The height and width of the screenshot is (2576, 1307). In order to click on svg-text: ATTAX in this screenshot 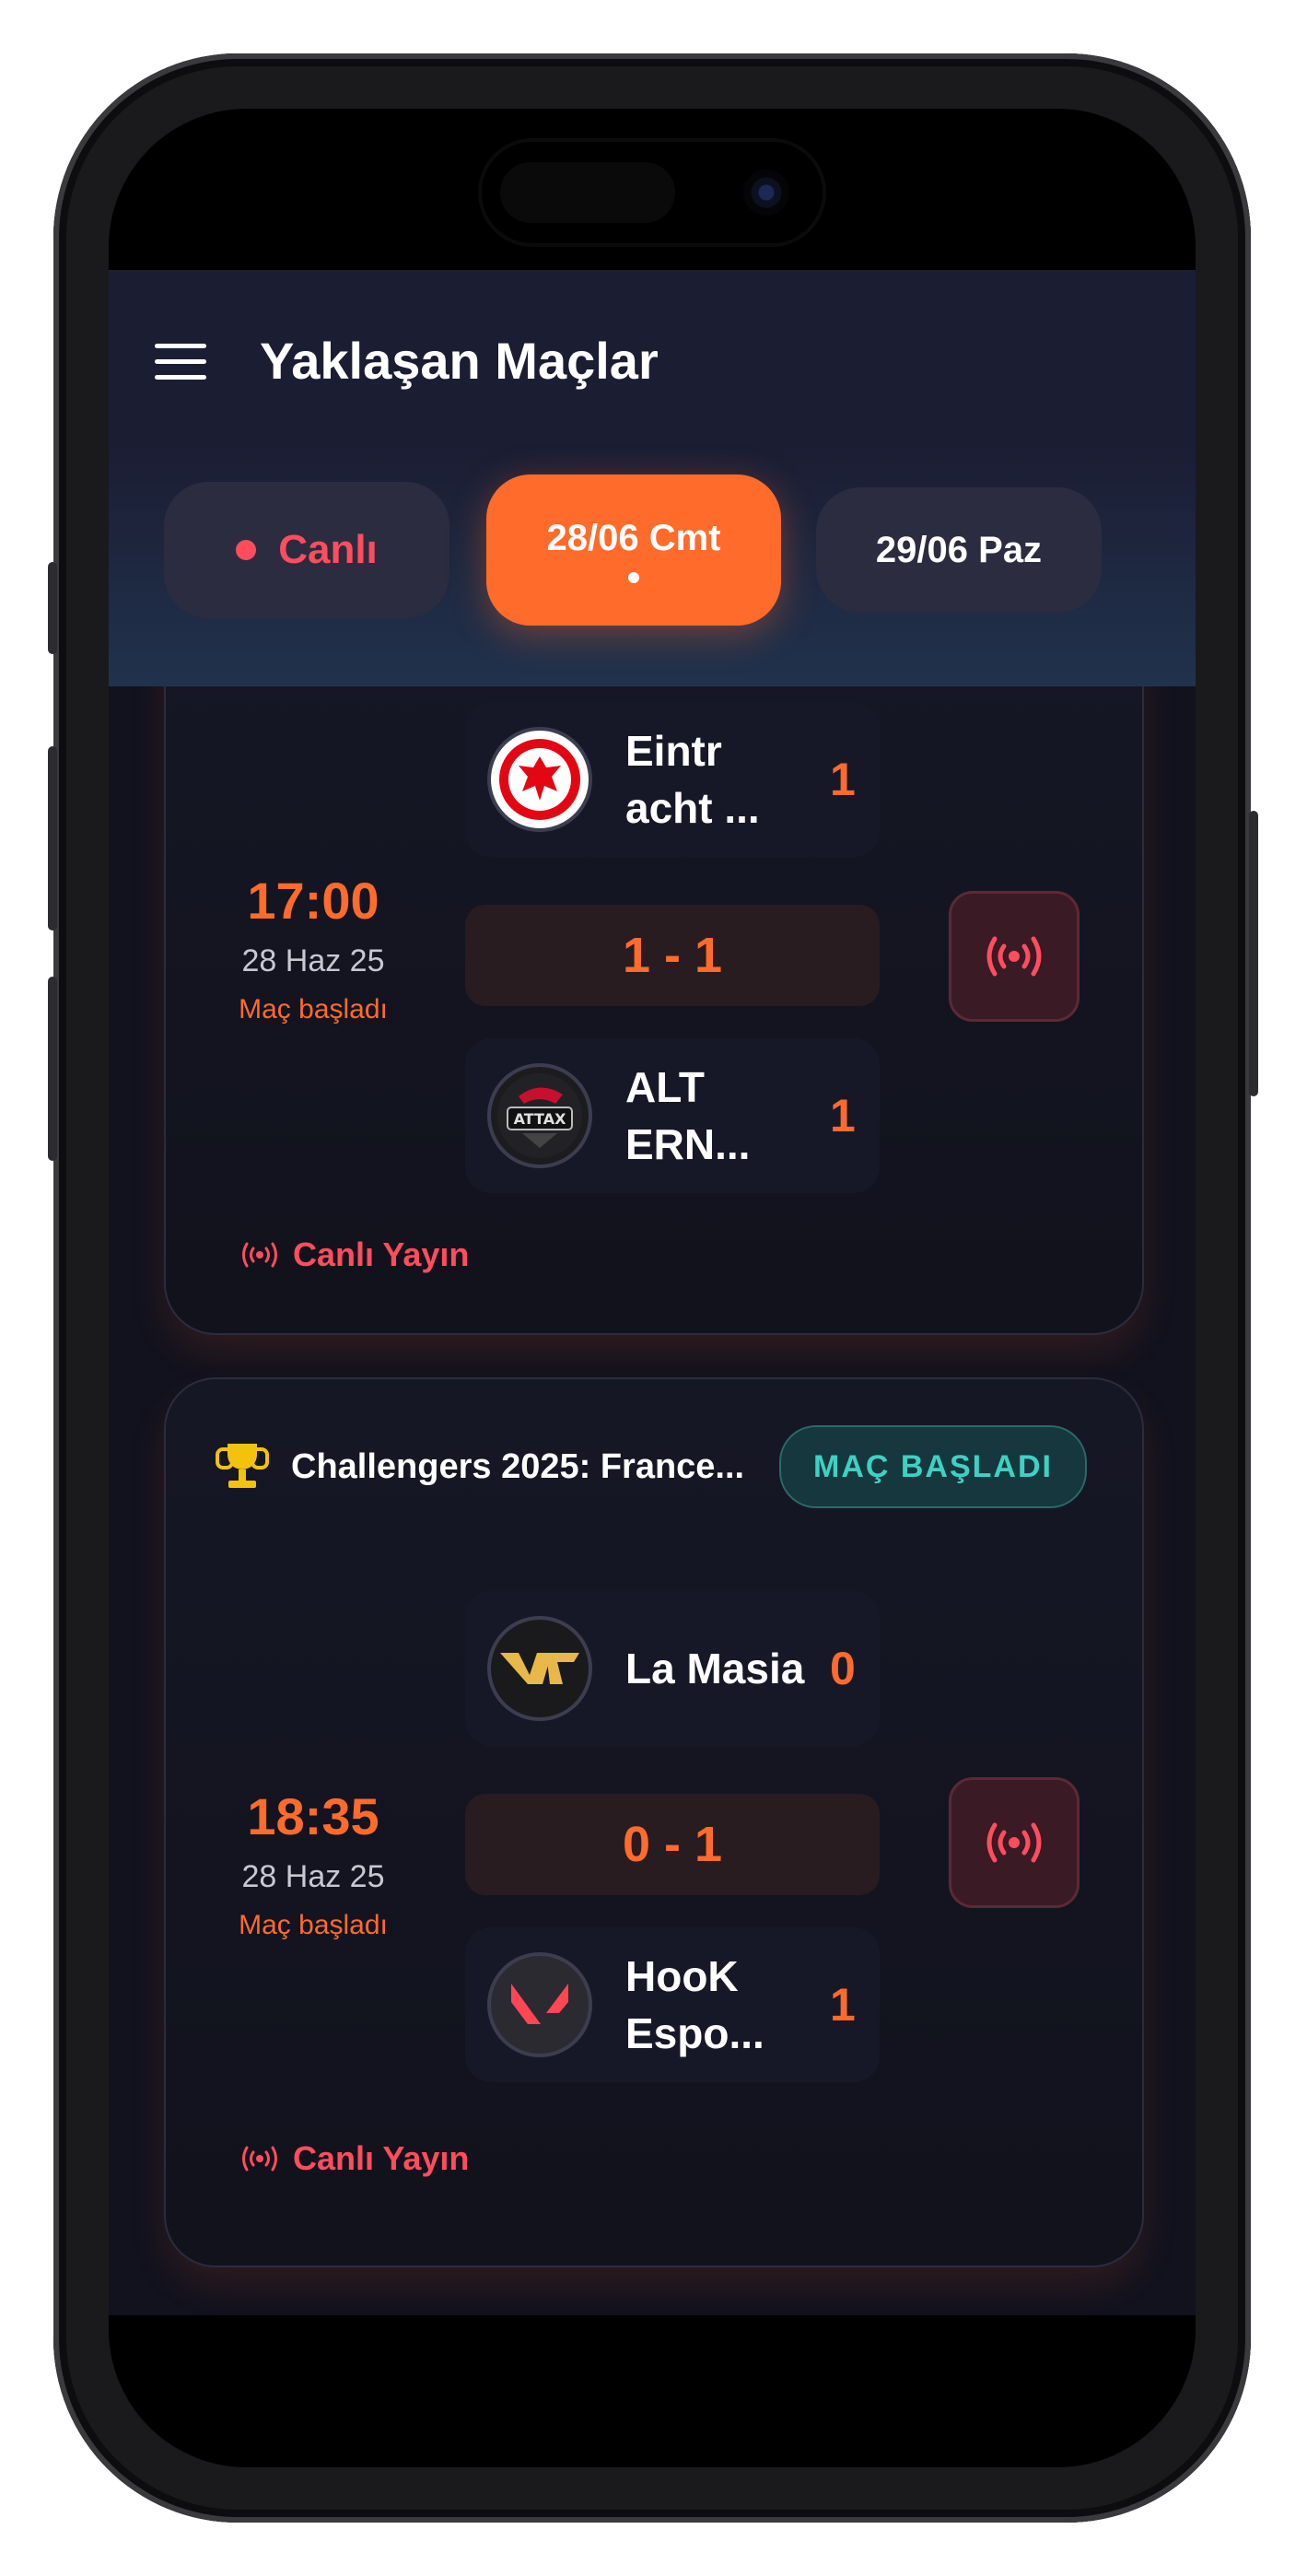, I will do `click(540, 1119)`.